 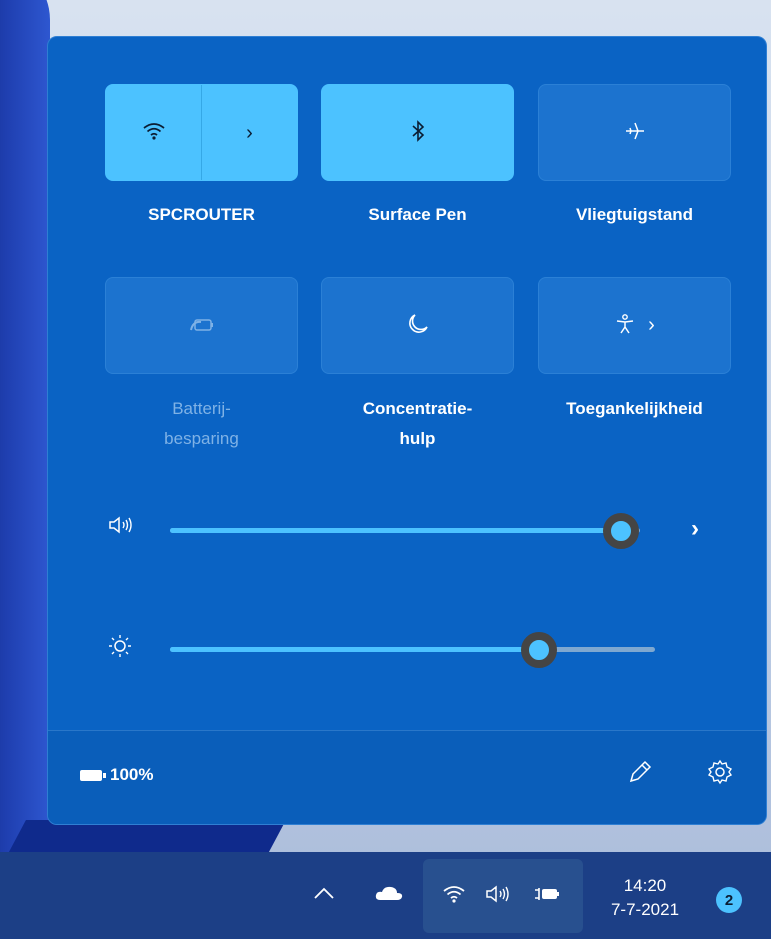 I want to click on battery-icon, so click(x=93, y=775).